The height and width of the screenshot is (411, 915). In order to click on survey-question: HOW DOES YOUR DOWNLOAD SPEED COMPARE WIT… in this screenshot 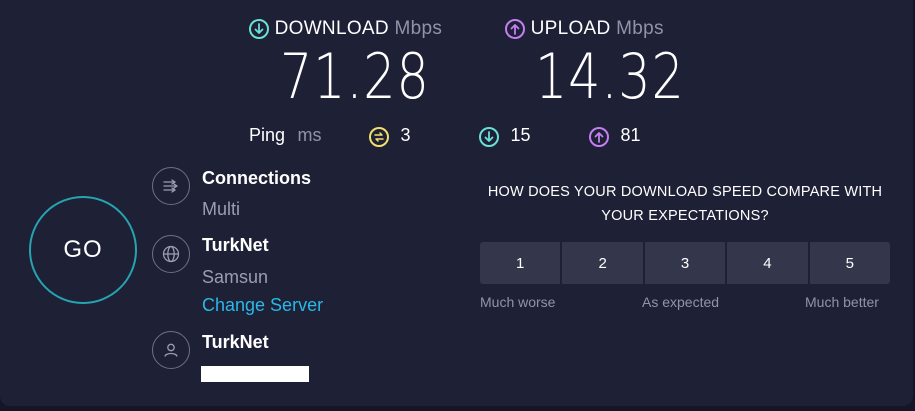, I will do `click(685, 204)`.